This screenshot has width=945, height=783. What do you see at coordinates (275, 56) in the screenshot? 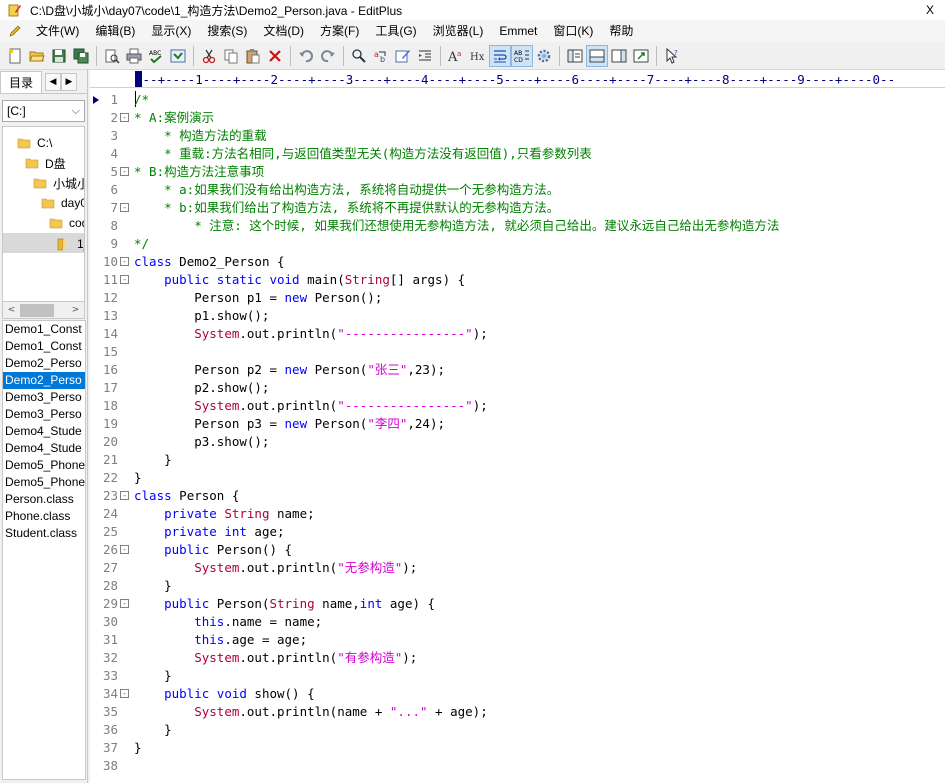
I see `delete-button` at bounding box center [275, 56].